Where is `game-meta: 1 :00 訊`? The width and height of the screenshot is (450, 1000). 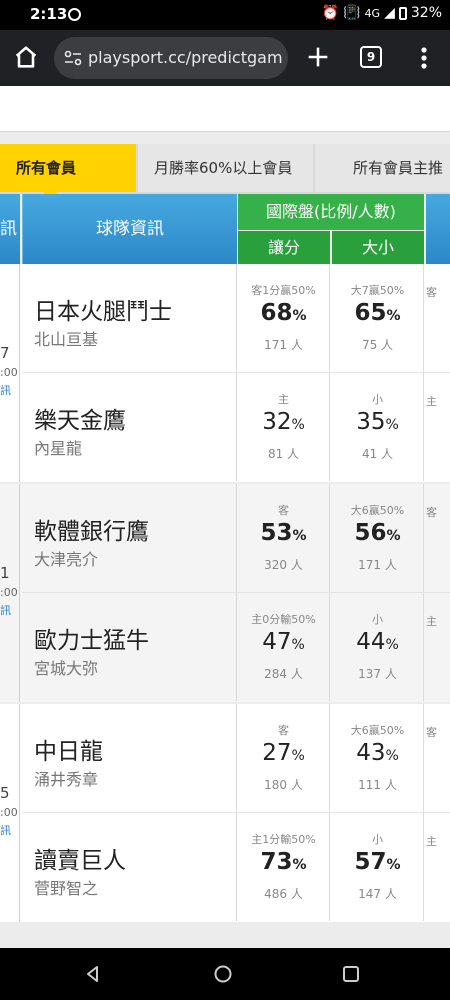
game-meta: 1 :00 訊 is located at coordinates (10, 593).